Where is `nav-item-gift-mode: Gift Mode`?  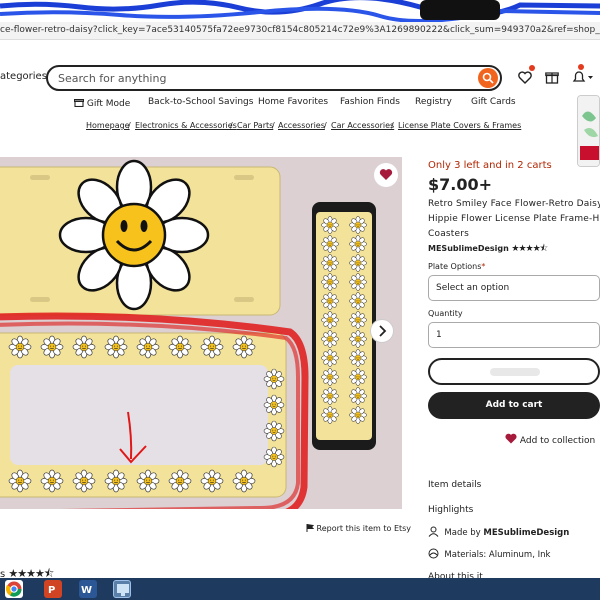 nav-item-gift-mode: Gift Mode is located at coordinates (102, 103).